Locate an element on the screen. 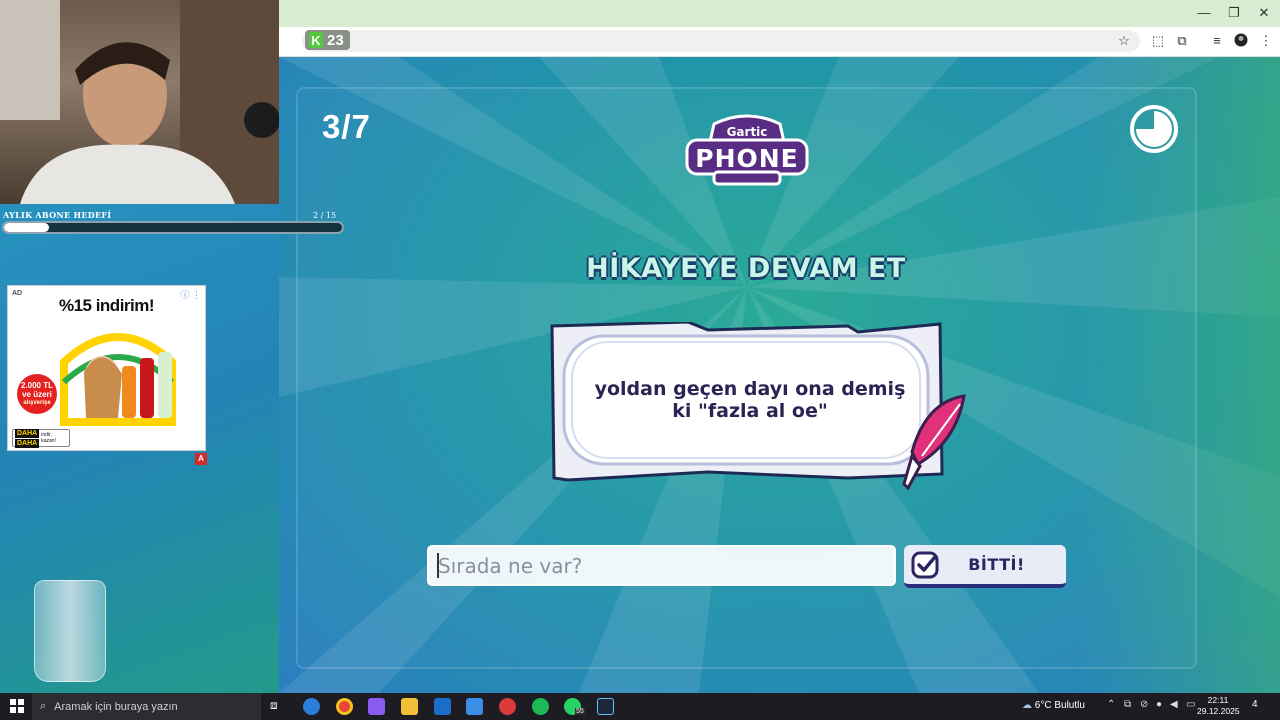 The width and height of the screenshot is (1280, 720). browser-menu-icon: ⋮ is located at coordinates (1266, 41).